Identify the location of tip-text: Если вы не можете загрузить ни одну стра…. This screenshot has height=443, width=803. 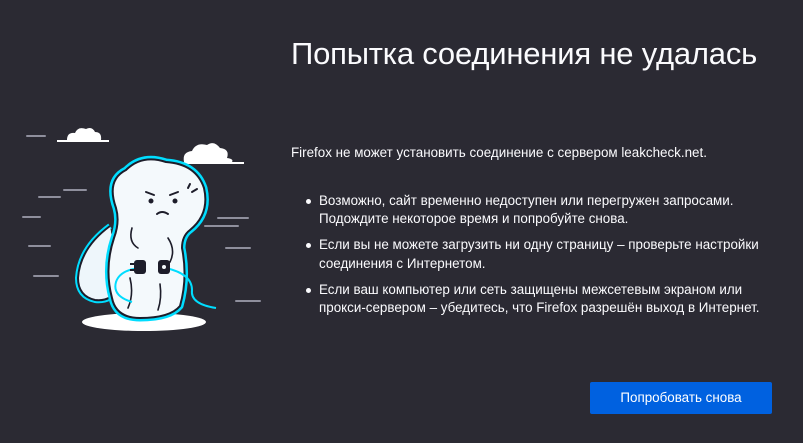
(539, 254).